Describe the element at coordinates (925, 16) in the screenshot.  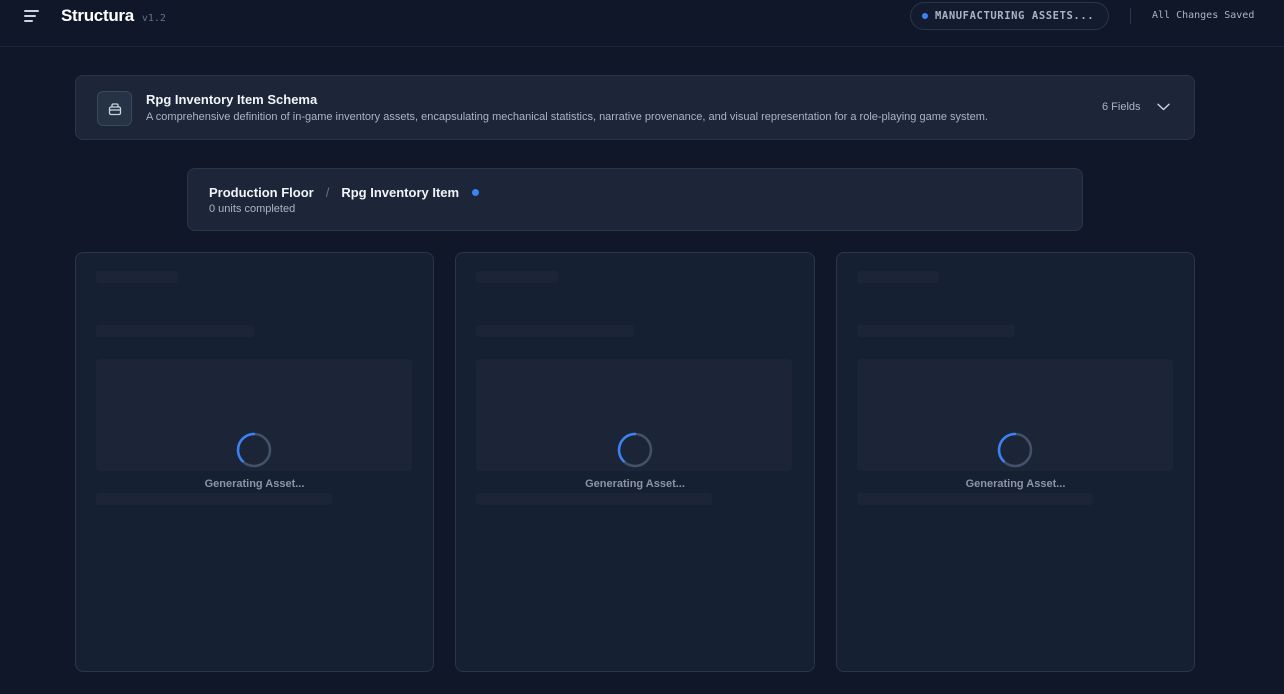
I see `status-dot-icon` at that location.